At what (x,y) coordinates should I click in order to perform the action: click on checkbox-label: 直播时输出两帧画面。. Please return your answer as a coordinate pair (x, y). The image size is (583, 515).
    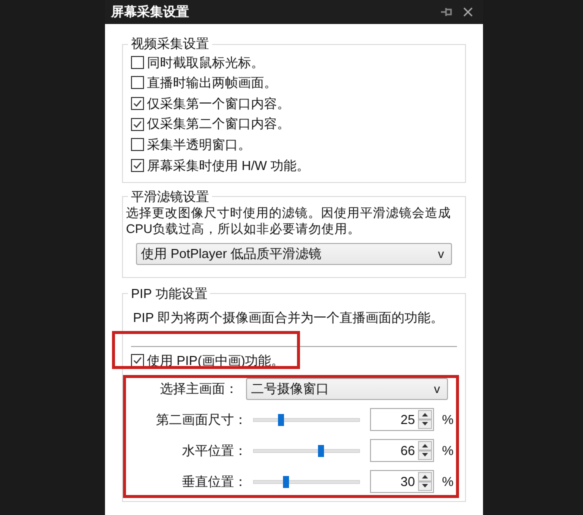
    Looking at the image, I should click on (212, 83).